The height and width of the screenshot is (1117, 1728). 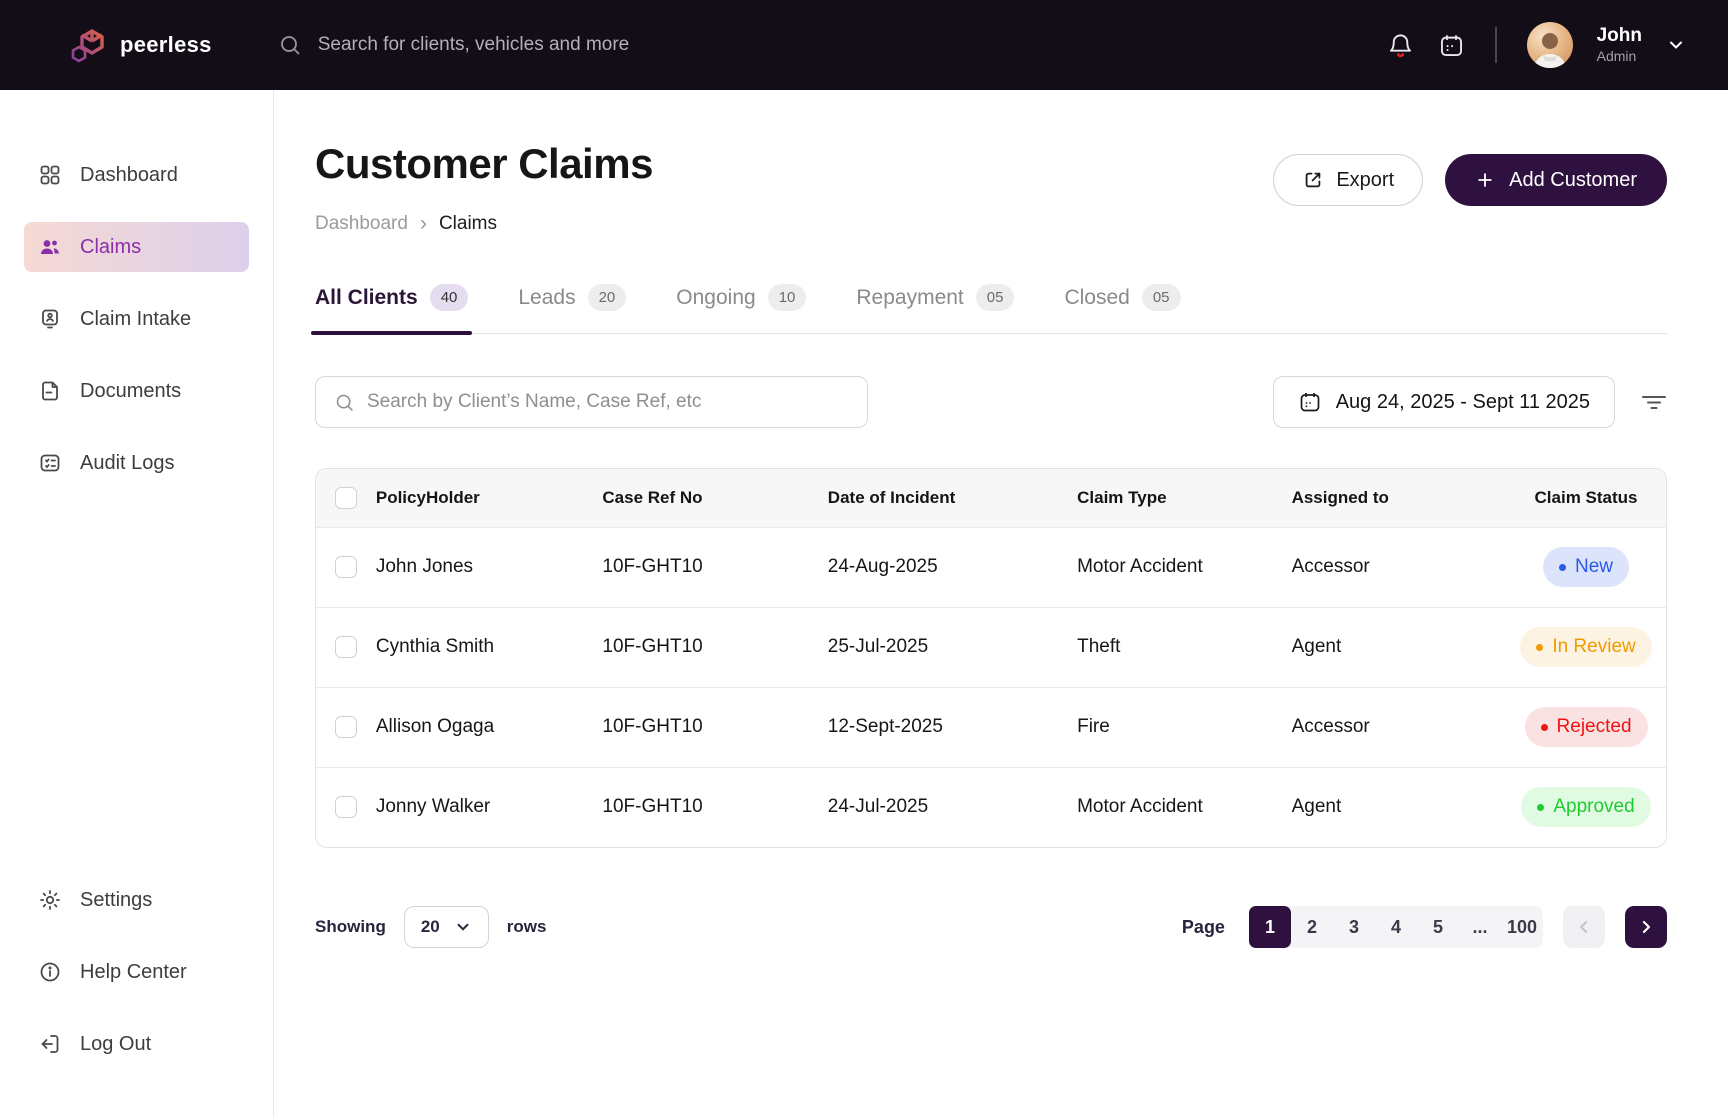 What do you see at coordinates (1438, 927) in the screenshot?
I see `page-button-5: 5` at bounding box center [1438, 927].